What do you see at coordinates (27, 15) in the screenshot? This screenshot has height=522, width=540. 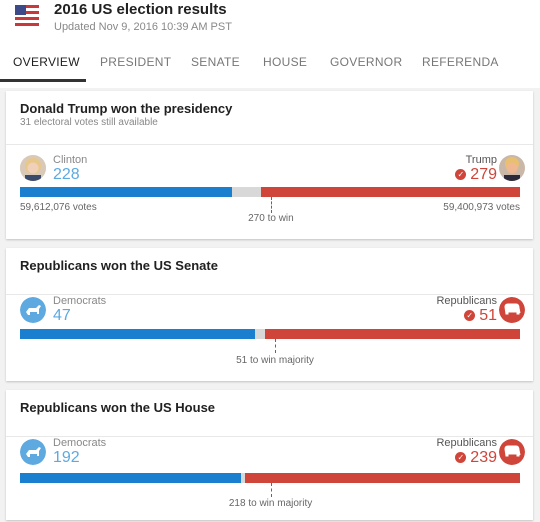 I see `us-flag-icon` at bounding box center [27, 15].